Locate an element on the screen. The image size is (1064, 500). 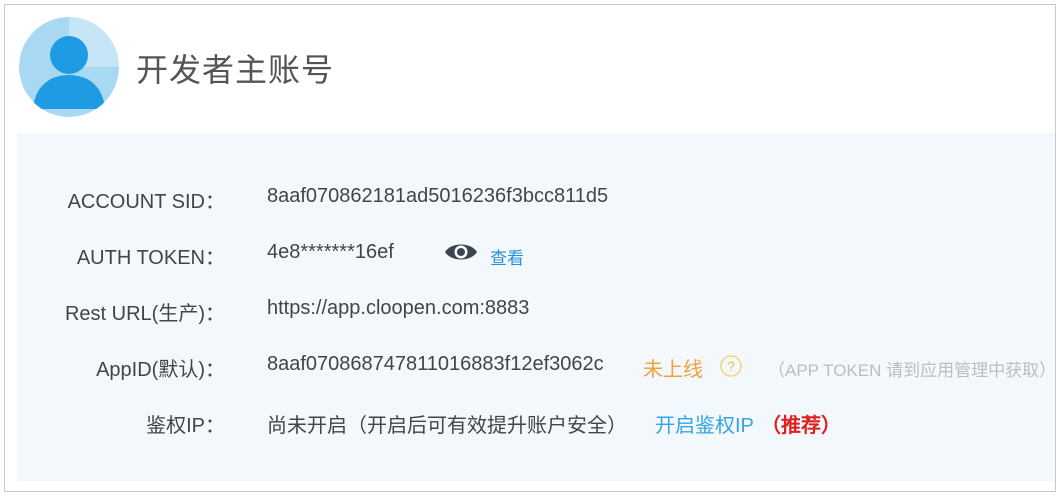
auth-ip-row: 鉴权IP： 尚未开启（开启后可有效提升账户安全） 开启鉴权IP （推荐） is located at coordinates (536, 422).